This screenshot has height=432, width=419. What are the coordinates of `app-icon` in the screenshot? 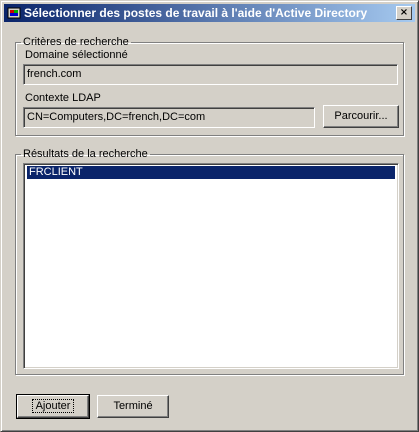 It's located at (14, 13).